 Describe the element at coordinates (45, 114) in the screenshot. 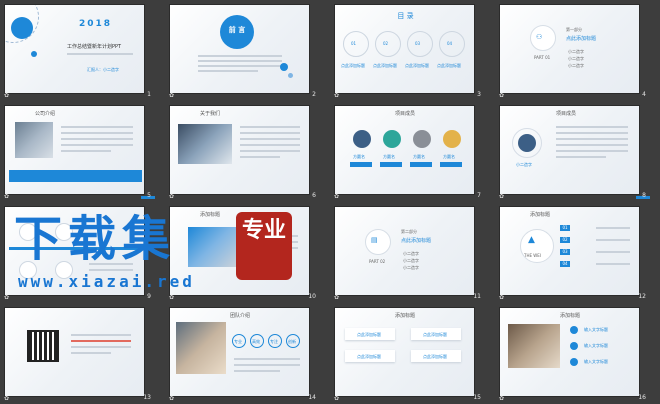

I see `slide-title: 公司介绍` at that location.